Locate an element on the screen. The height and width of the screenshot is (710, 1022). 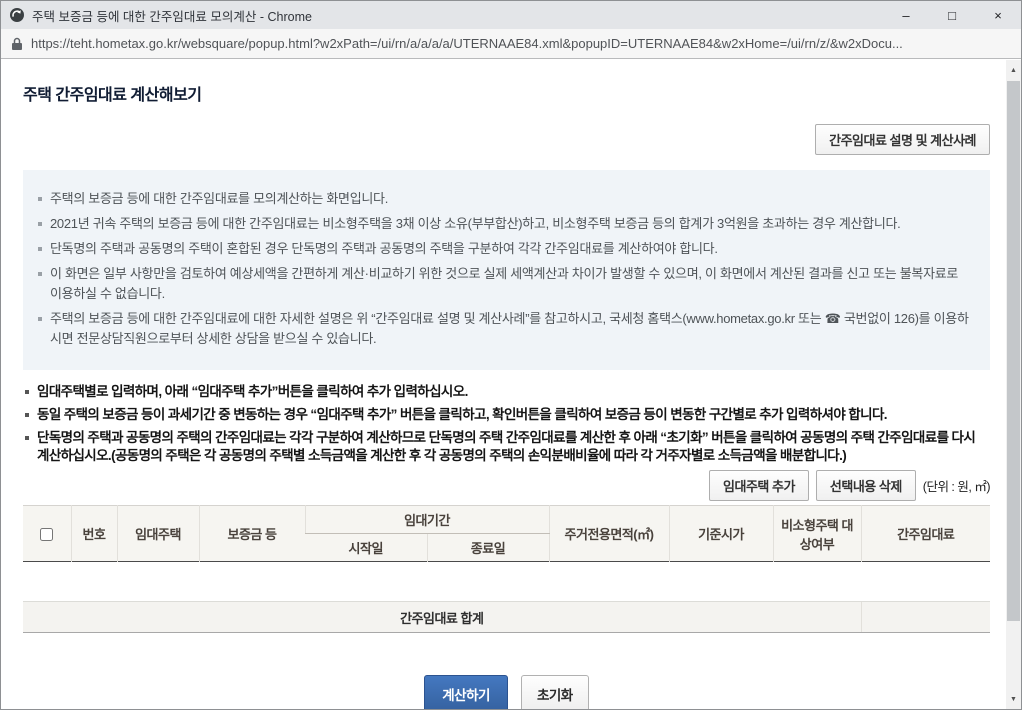
add-rental-house-button: 임대주택 추가 is located at coordinates (759, 485).